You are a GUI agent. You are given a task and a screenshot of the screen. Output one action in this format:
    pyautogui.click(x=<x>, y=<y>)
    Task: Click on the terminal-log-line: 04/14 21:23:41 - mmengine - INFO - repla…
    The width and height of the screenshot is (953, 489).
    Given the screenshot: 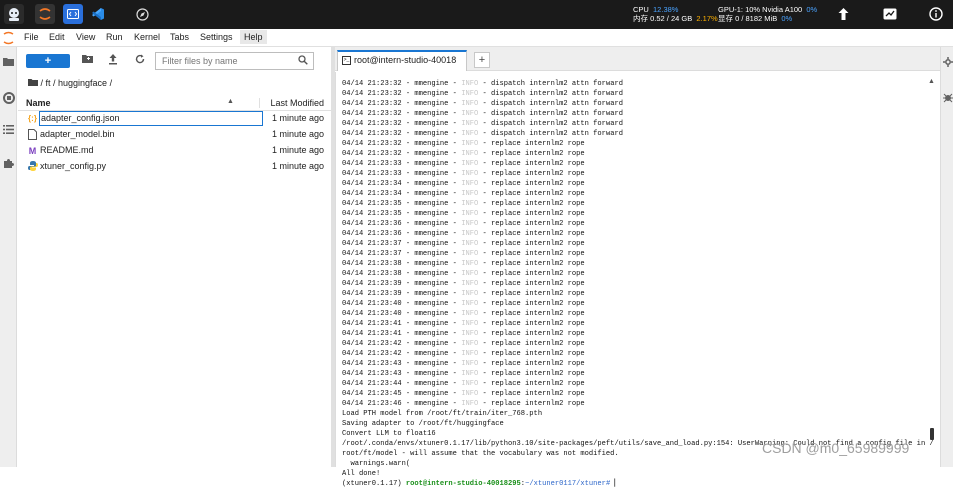 What is the action you would take?
    pyautogui.click(x=638, y=334)
    